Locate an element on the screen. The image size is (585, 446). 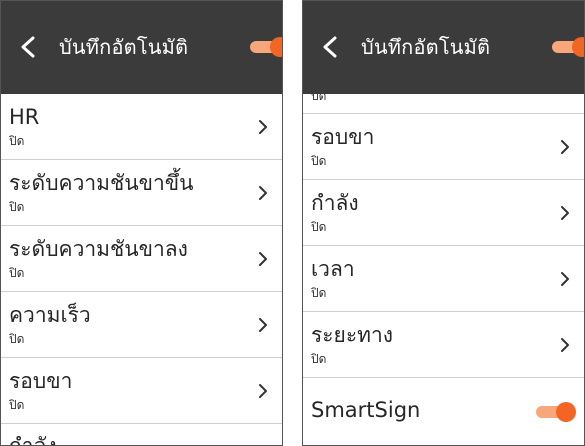
list-item-partial-top: ปิด is located at coordinates (443, 104).